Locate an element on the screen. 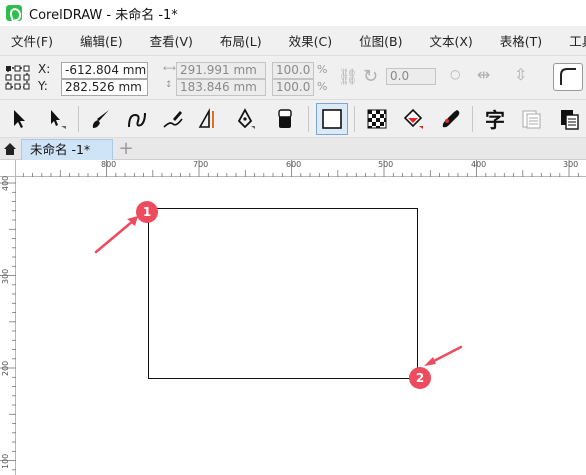 The image size is (586, 475). step-marker-1: 1 is located at coordinates (147, 212).